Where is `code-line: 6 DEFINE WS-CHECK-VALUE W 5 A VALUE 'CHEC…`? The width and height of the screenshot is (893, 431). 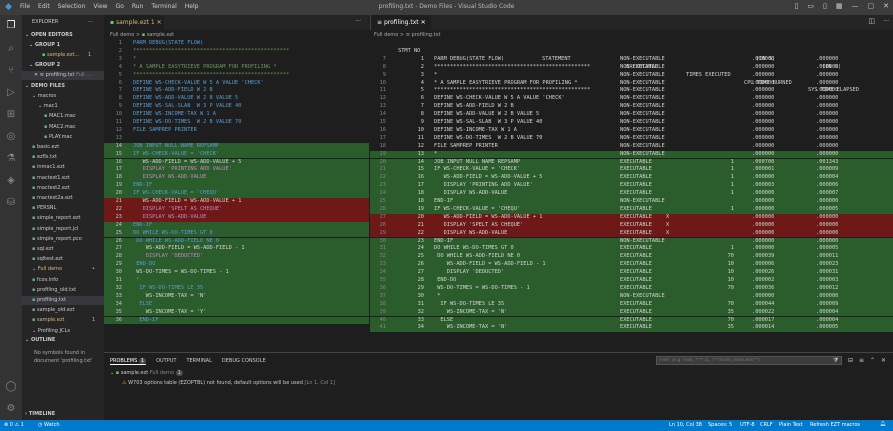 code-line: 6 DEFINE WS-CHECK-VALUE W 5 A VALUE 'CHEC… is located at coordinates (236, 84).